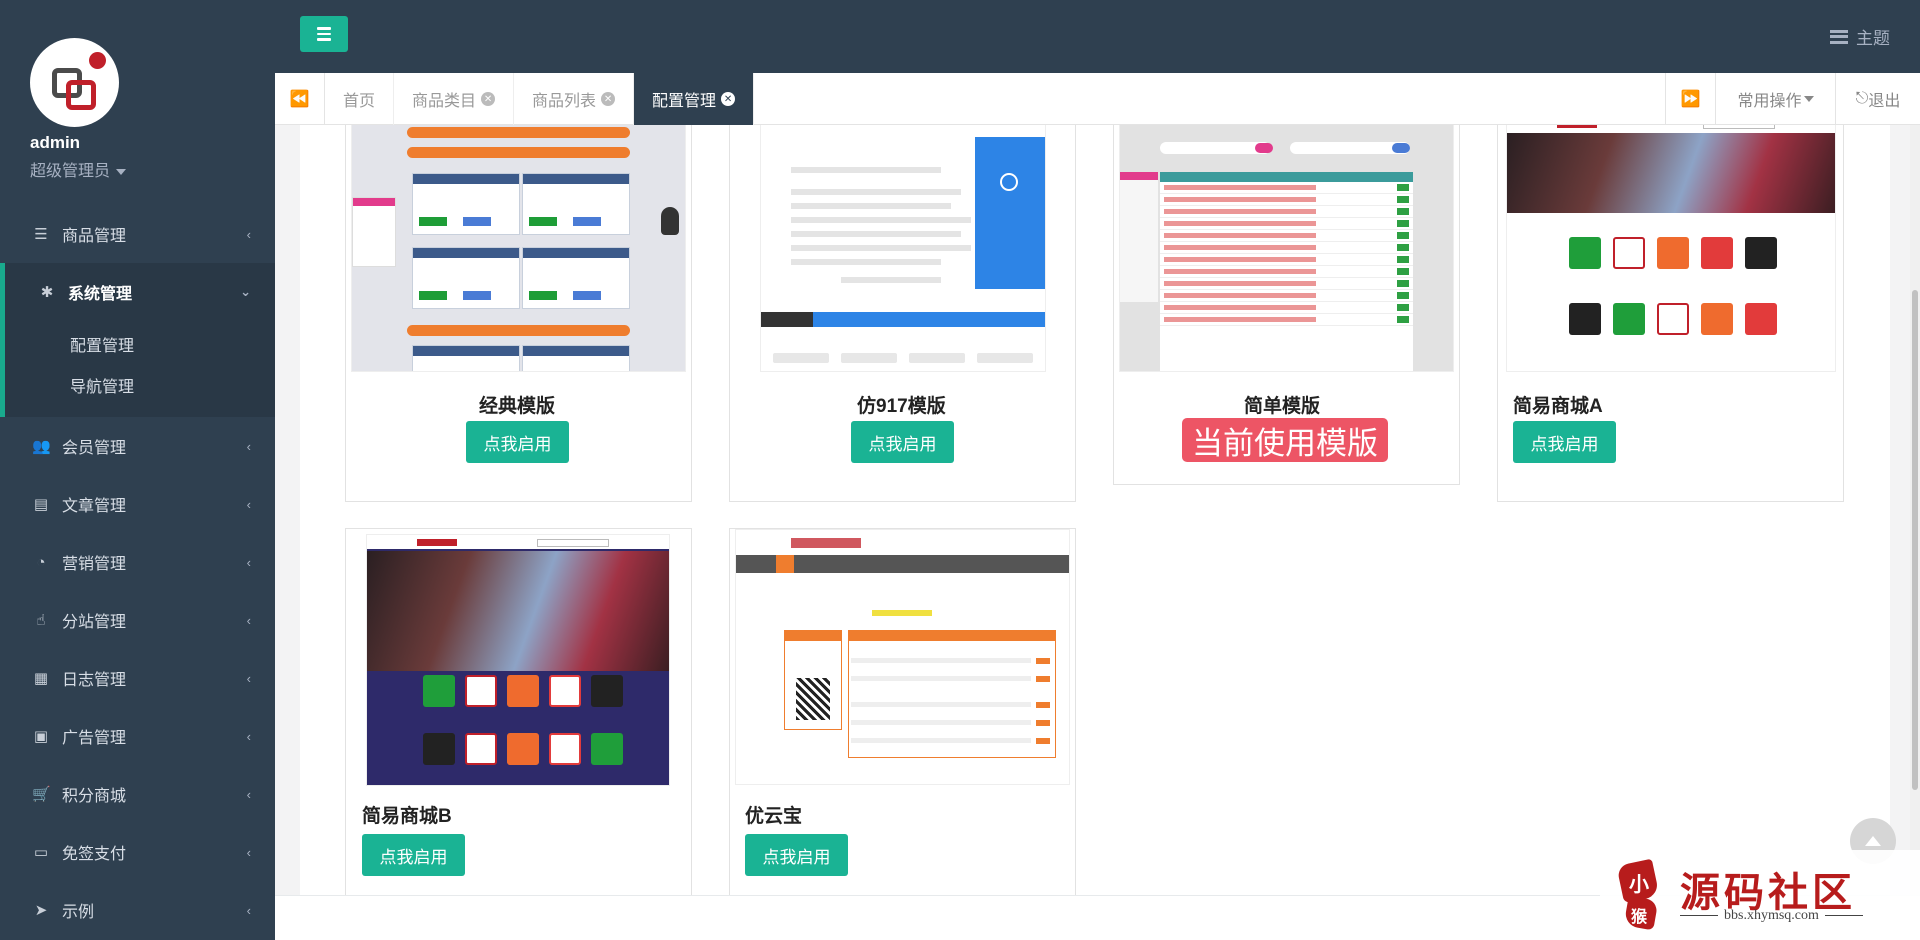 This screenshot has width=1920, height=940. Describe the element at coordinates (41, 504) in the screenshot. I see `files-icon: ▤` at that location.